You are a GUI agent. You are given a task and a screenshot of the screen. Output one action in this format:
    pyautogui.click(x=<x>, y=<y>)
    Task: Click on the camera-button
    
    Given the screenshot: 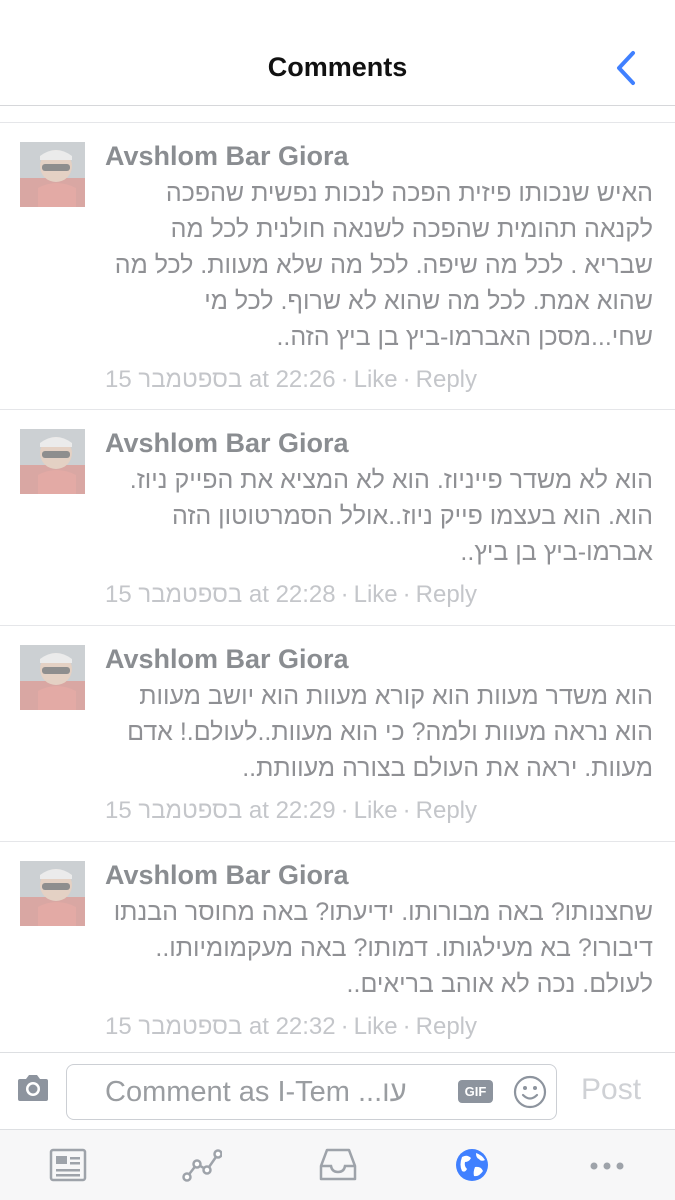 What is the action you would take?
    pyautogui.click(x=33, y=1088)
    